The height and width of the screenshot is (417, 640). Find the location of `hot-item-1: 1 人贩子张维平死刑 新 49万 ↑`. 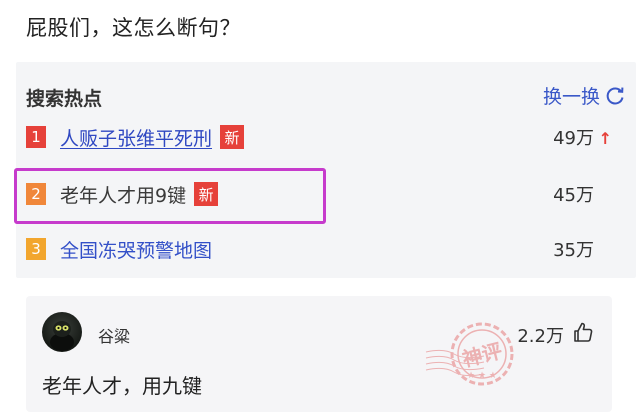

hot-item-1: 1 人贩子张维平死刑 新 49万 ↑ is located at coordinates (319, 137).